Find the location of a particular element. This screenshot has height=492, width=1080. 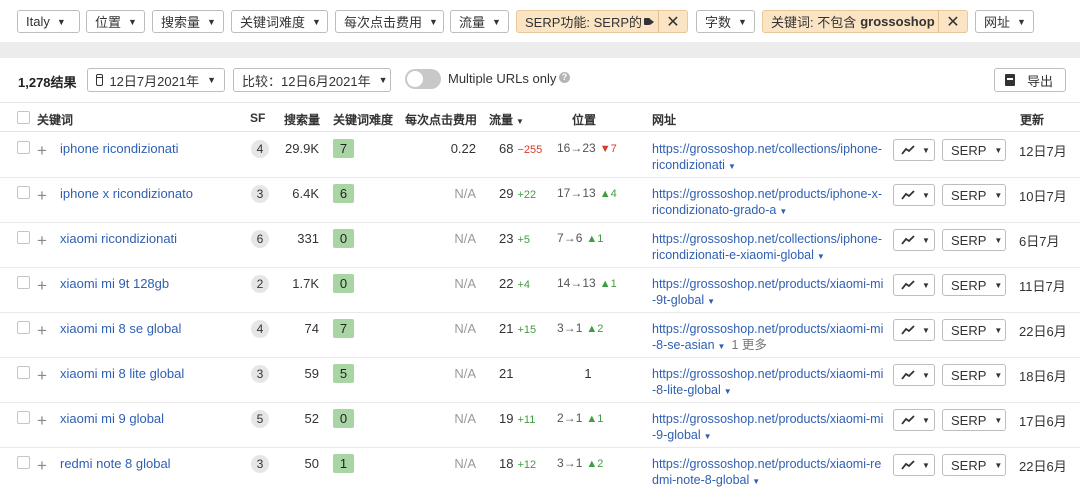

multiple-urls-label: Multiple URLs only is located at coordinates (502, 78).